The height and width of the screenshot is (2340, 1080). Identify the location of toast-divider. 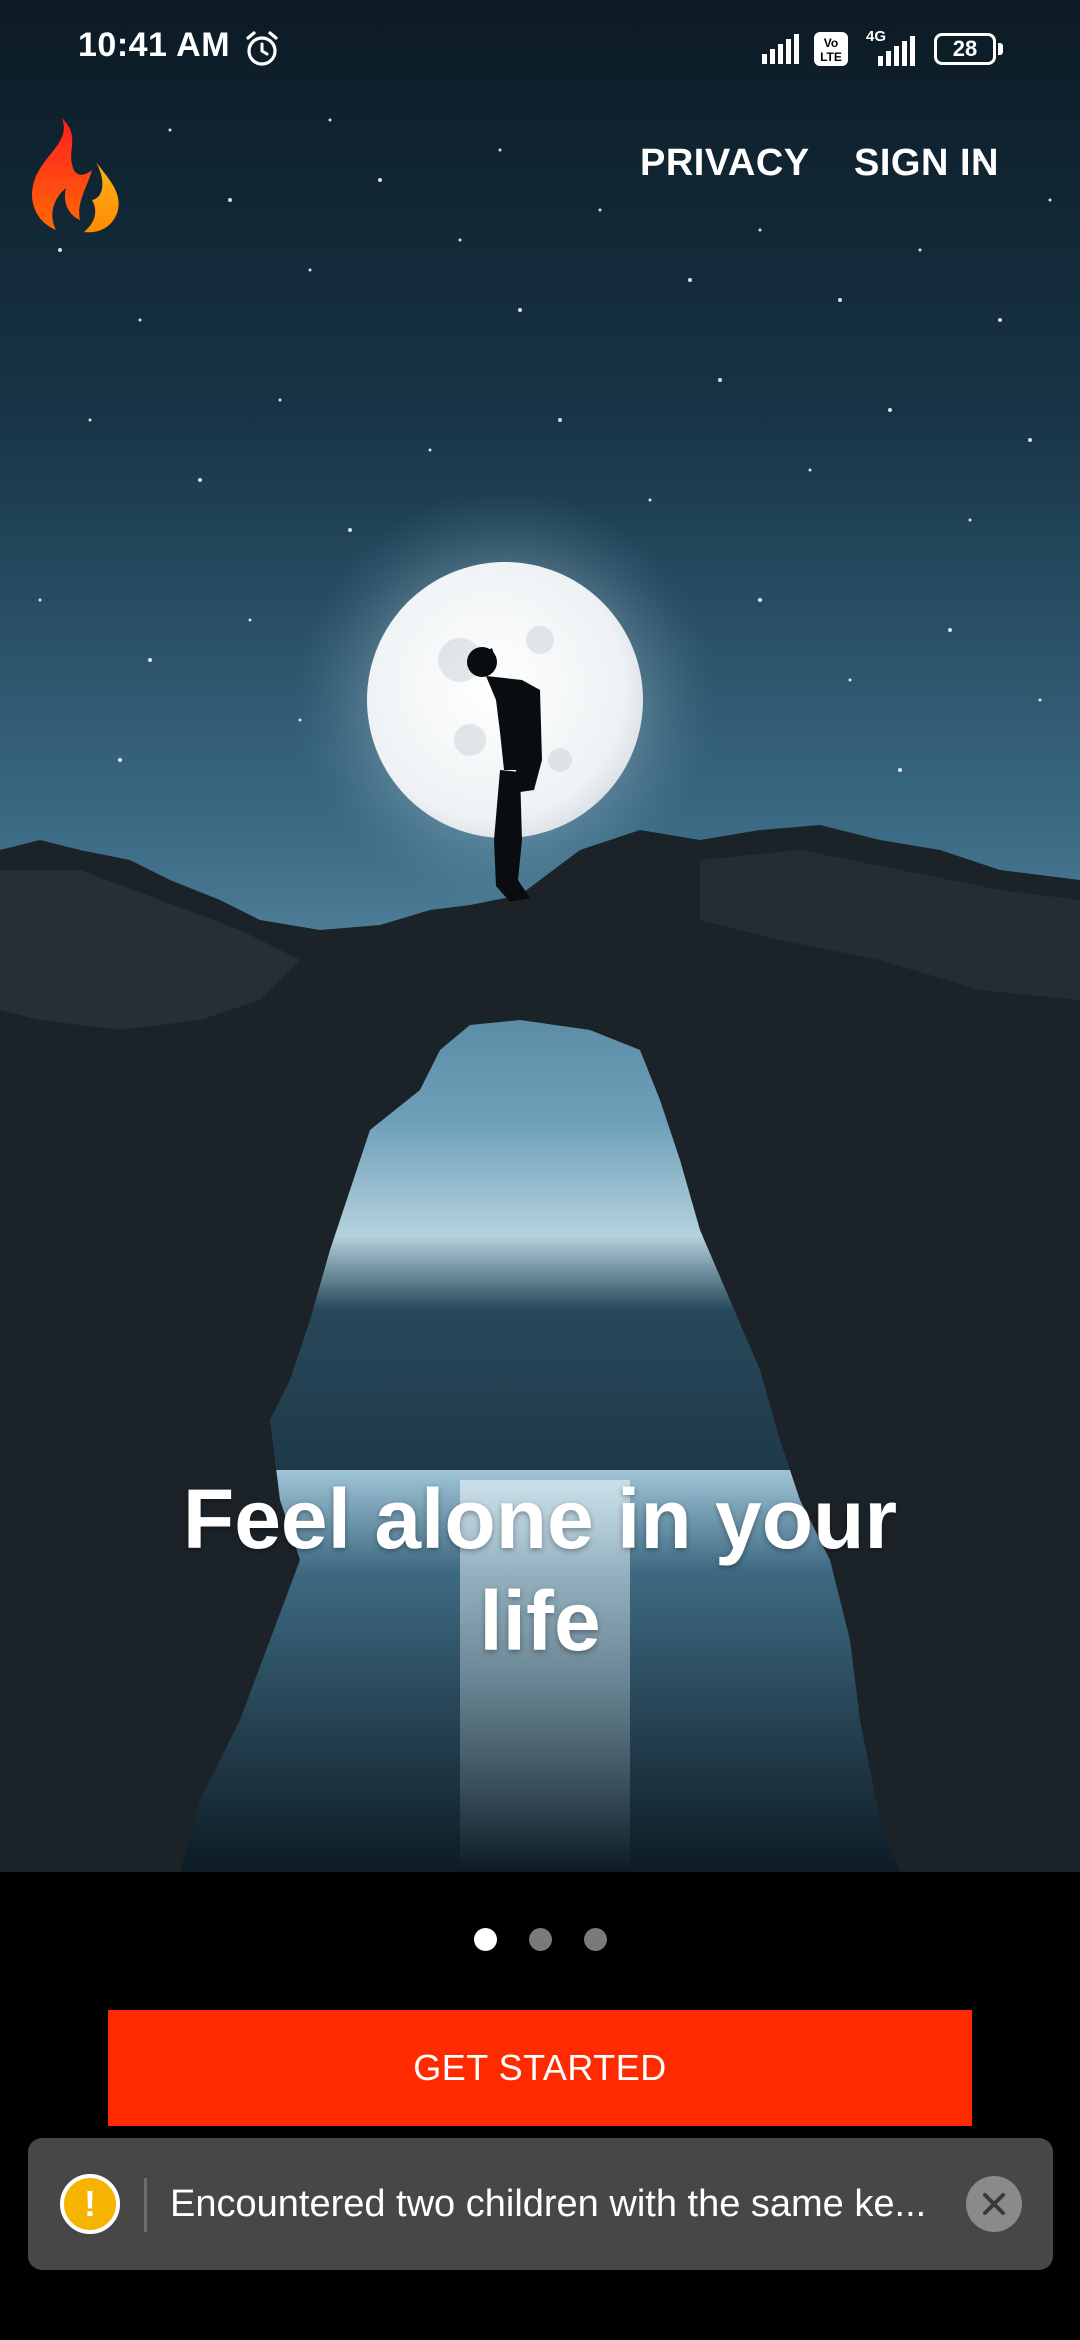
(145, 2205).